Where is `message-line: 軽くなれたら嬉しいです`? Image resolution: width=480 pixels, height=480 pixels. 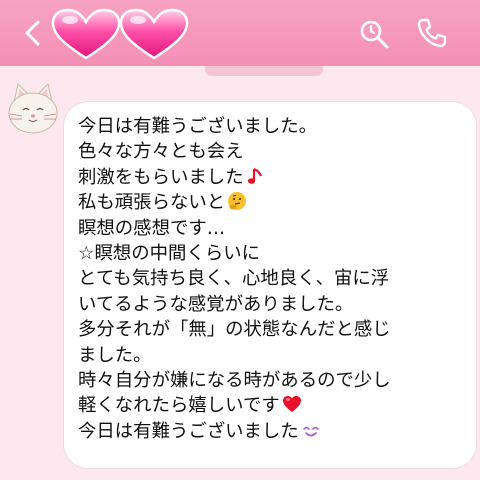 message-line: 軽くなれたら嬉しいです is located at coordinates (276, 405).